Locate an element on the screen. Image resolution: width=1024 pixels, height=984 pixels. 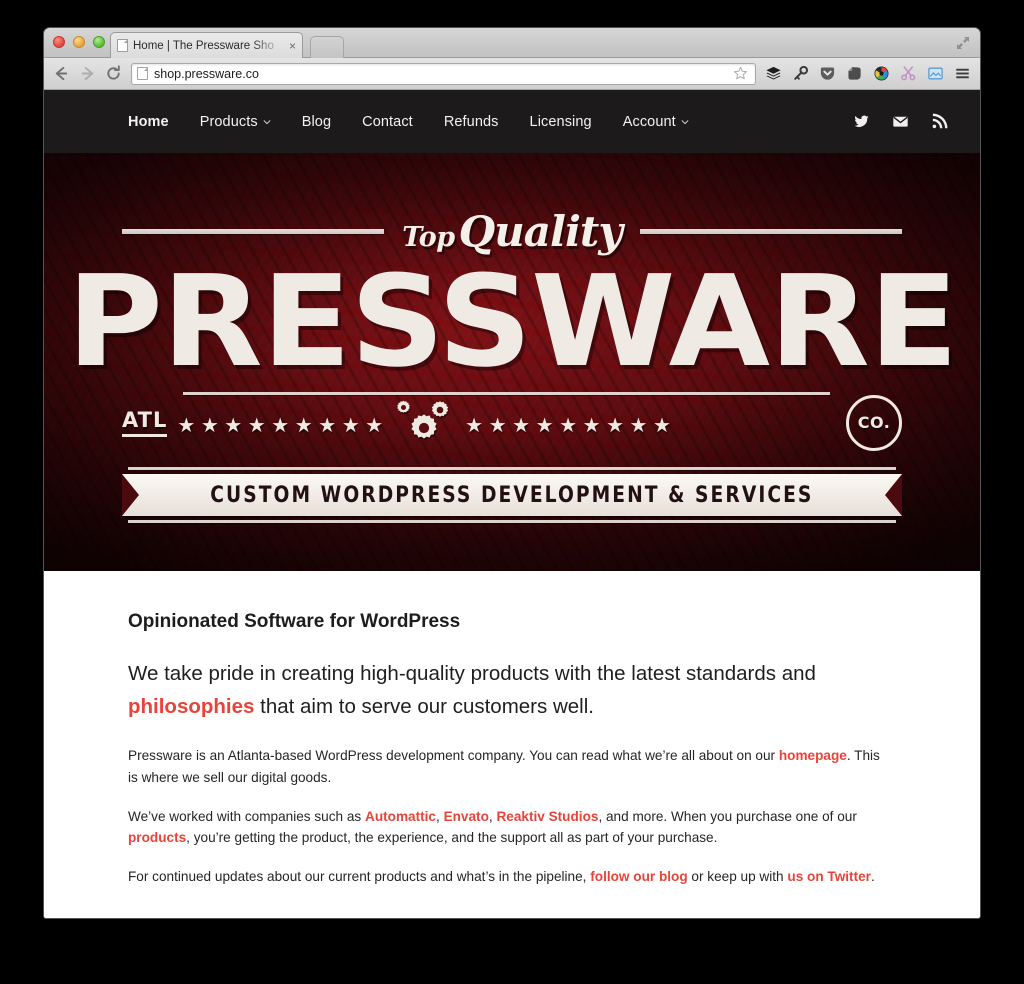
window-controls is located at coordinates (79, 42).